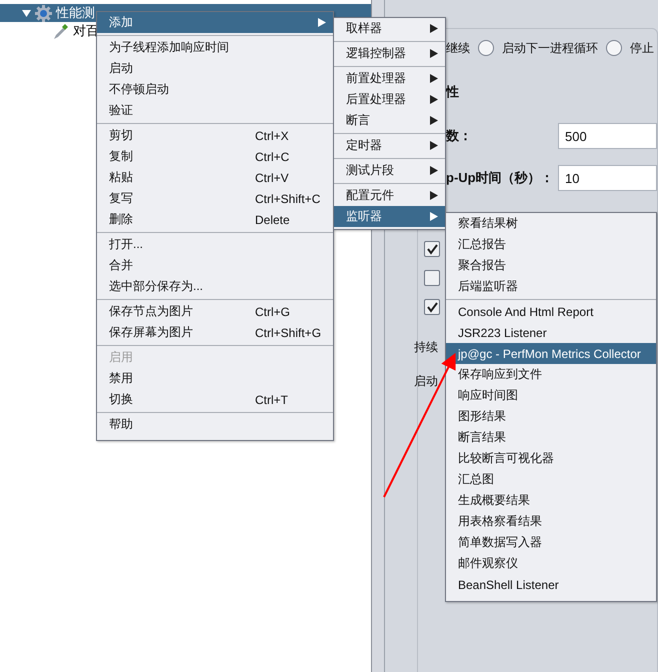 This screenshot has height=672, width=658. What do you see at coordinates (287, 199) in the screenshot?
I see `shortcut-text: Ctrl+Shift+C` at bounding box center [287, 199].